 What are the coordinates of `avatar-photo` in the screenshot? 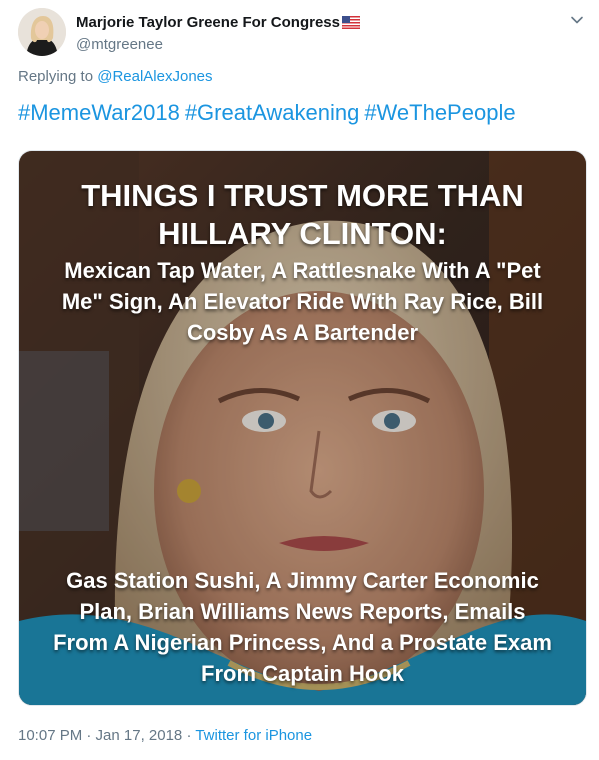 It's located at (42, 32).